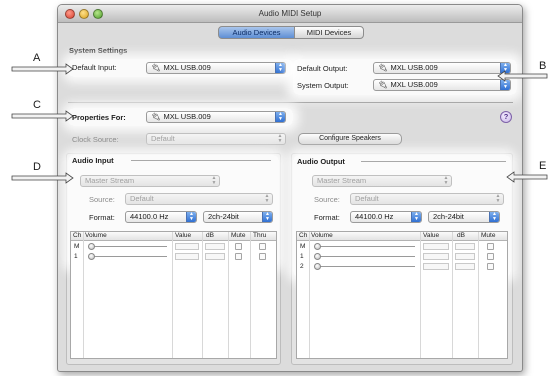  I want to click on callout-label-c: C, so click(37, 105).